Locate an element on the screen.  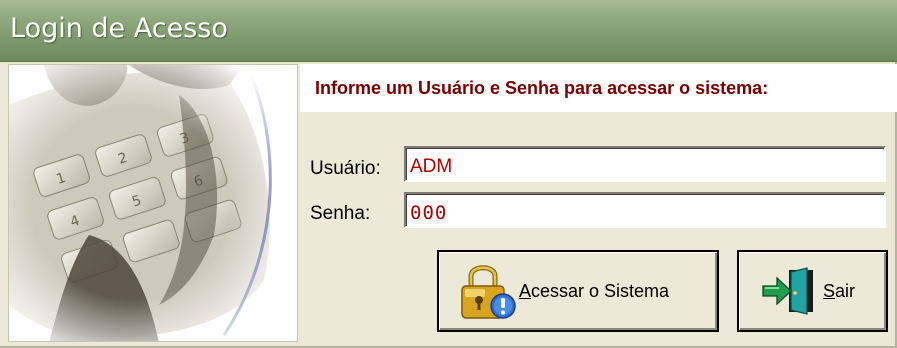
username-input is located at coordinates (645, 164).